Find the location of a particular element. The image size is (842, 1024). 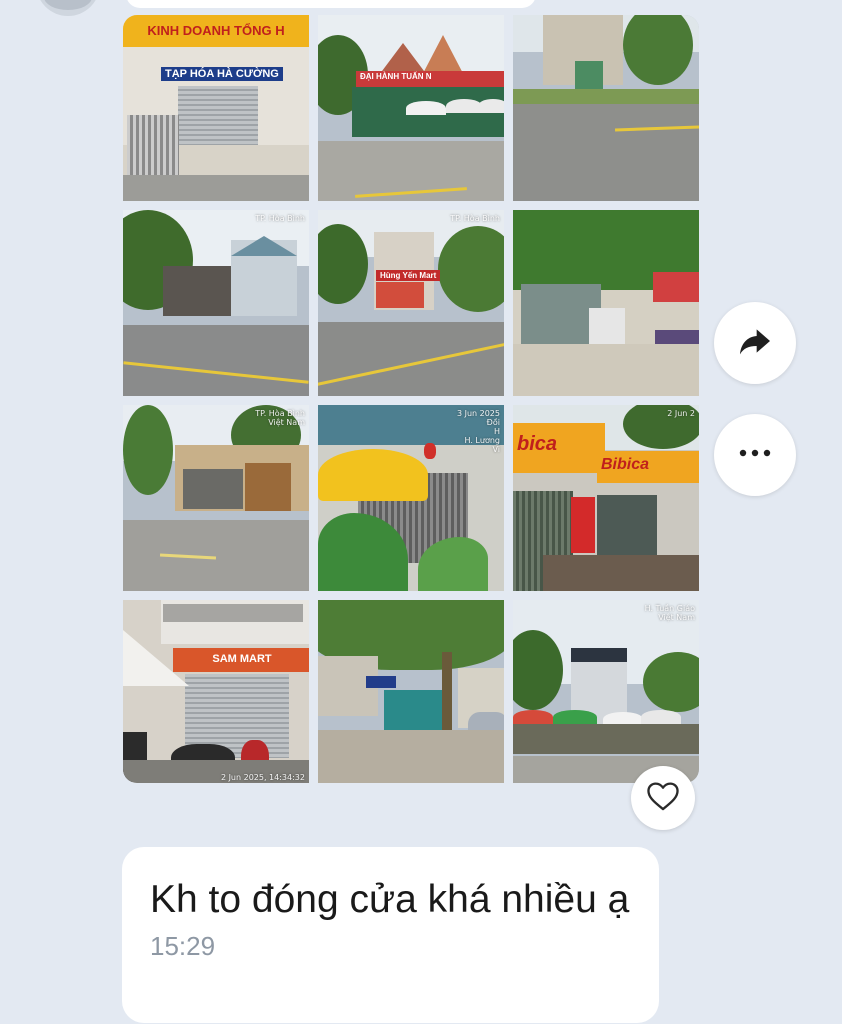

shop-sign-top: KINH DOANH TỔNG H is located at coordinates (216, 31).